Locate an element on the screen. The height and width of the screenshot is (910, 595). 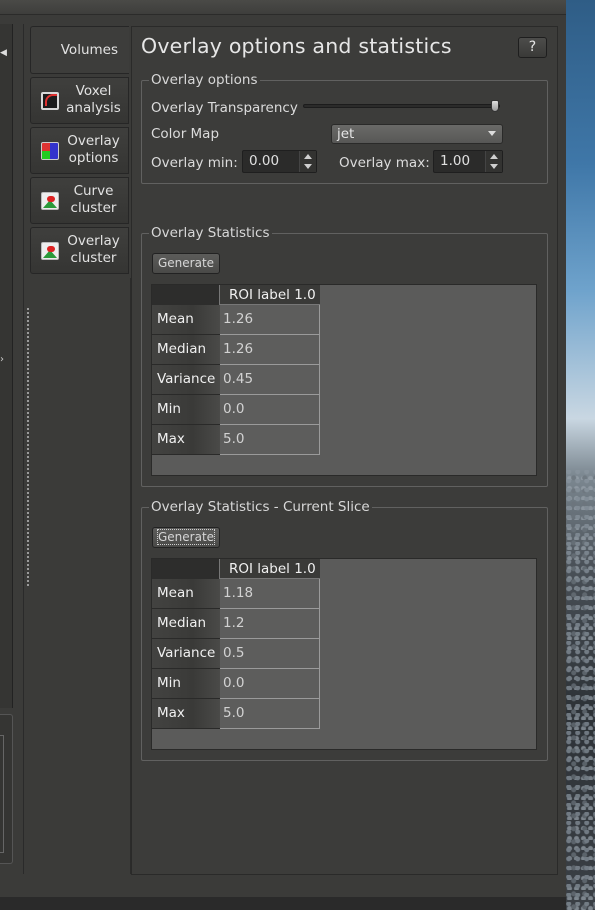
transparency-slider is located at coordinates (401, 106).